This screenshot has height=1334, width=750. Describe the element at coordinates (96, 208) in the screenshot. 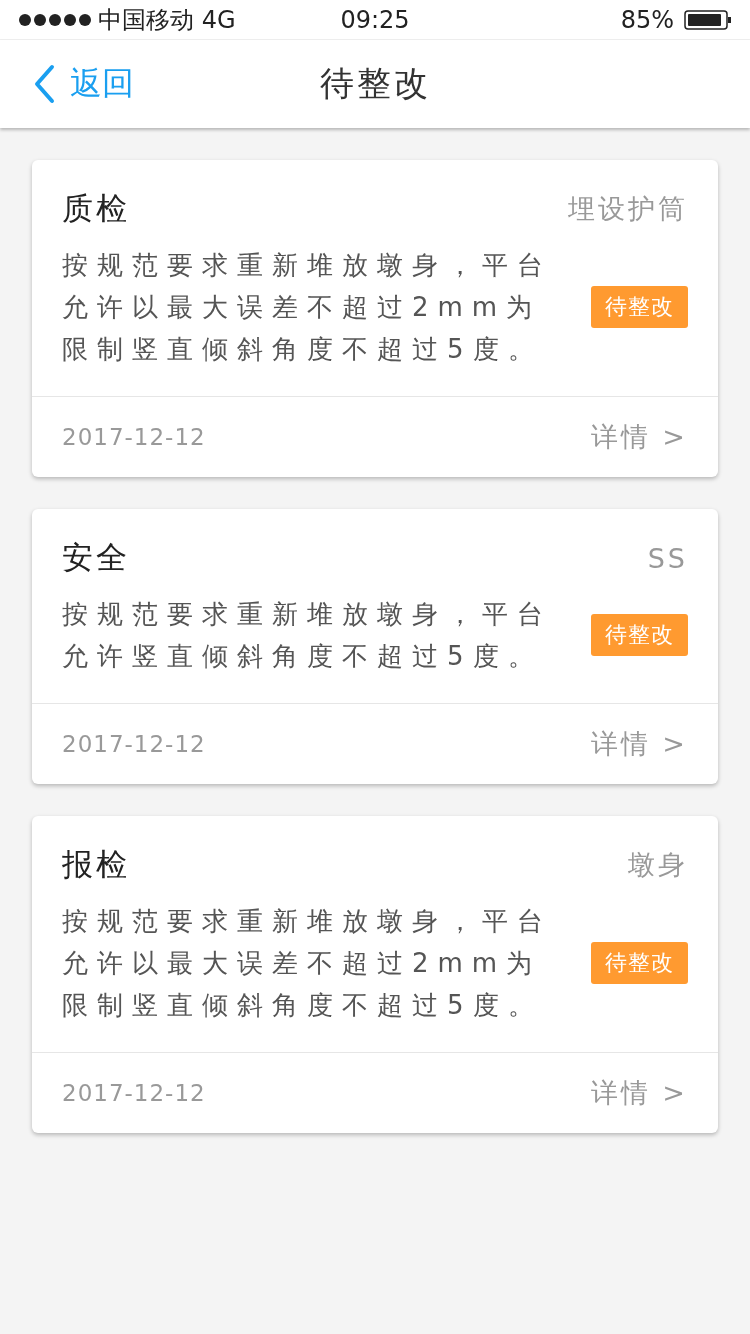

I see `card-title: 质检` at that location.